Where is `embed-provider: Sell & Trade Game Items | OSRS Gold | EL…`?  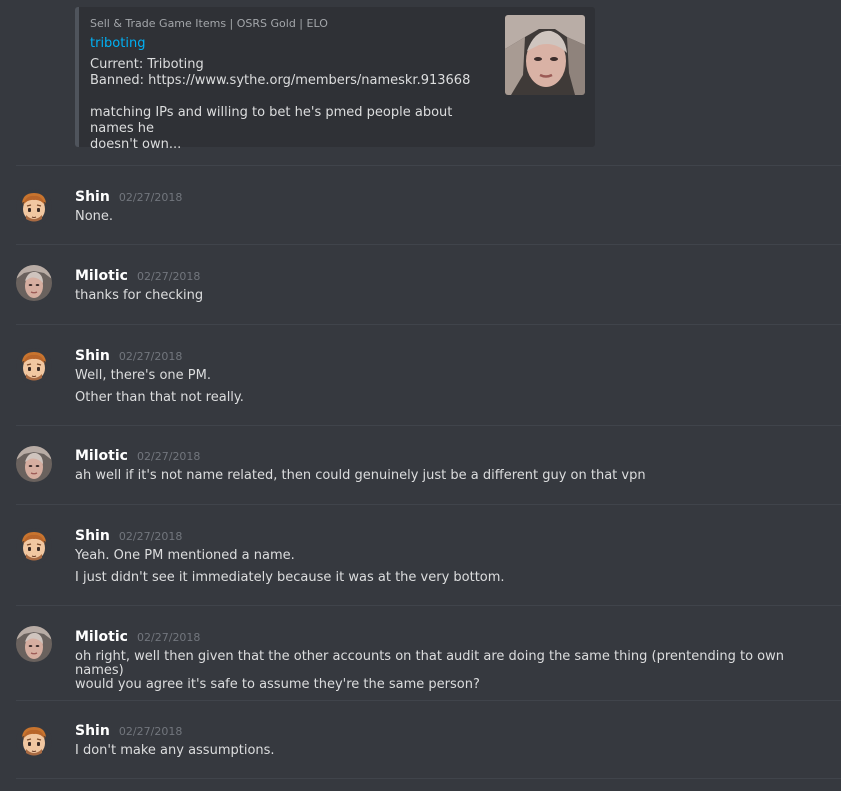 embed-provider: Sell & Trade Game Items | OSRS Gold | EL… is located at coordinates (209, 23).